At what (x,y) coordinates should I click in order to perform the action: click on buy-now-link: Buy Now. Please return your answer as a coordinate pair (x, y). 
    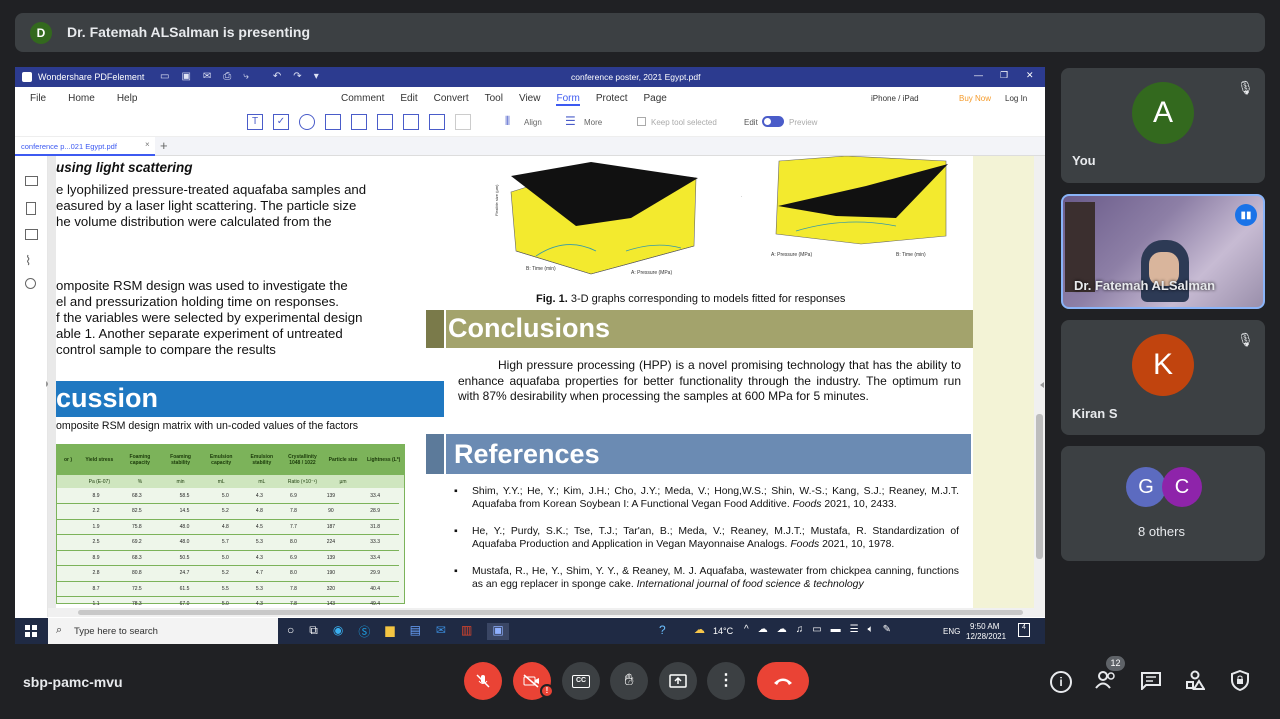
    Looking at the image, I should click on (975, 98).